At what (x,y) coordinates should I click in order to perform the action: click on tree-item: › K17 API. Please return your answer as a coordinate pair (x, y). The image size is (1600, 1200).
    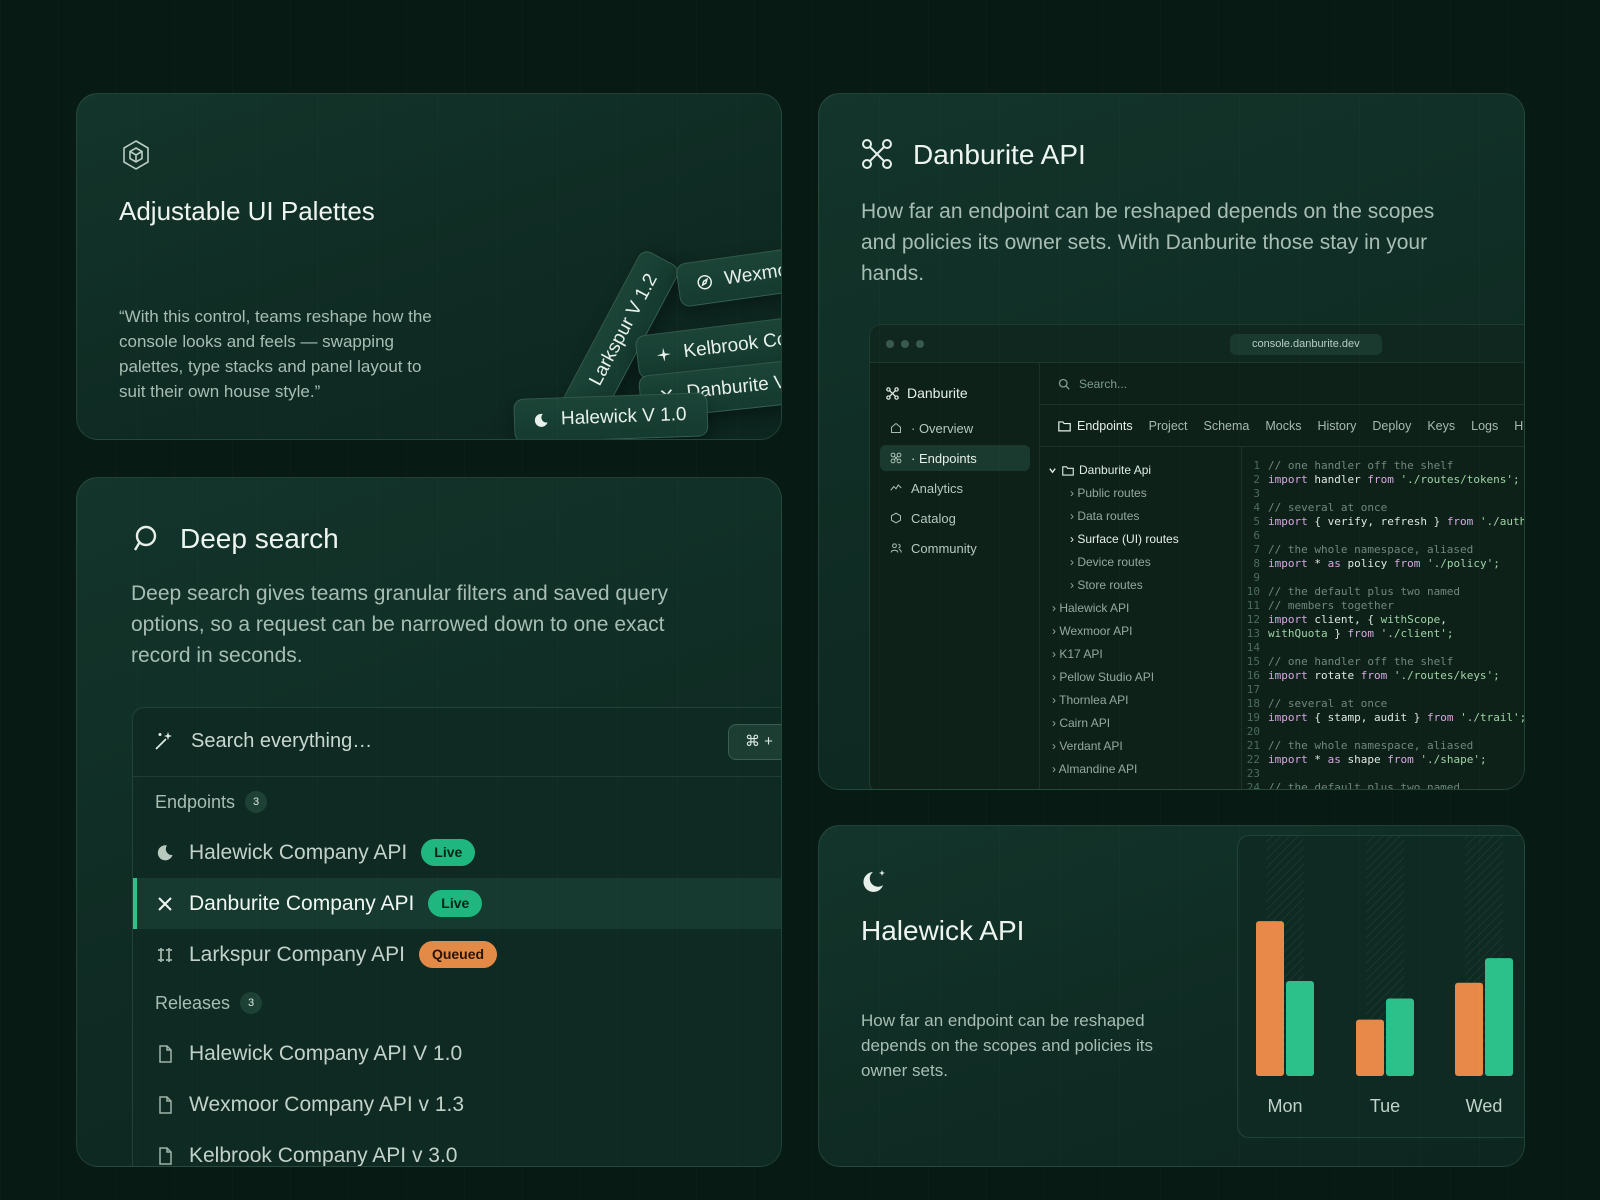
    Looking at the image, I should click on (1140, 654).